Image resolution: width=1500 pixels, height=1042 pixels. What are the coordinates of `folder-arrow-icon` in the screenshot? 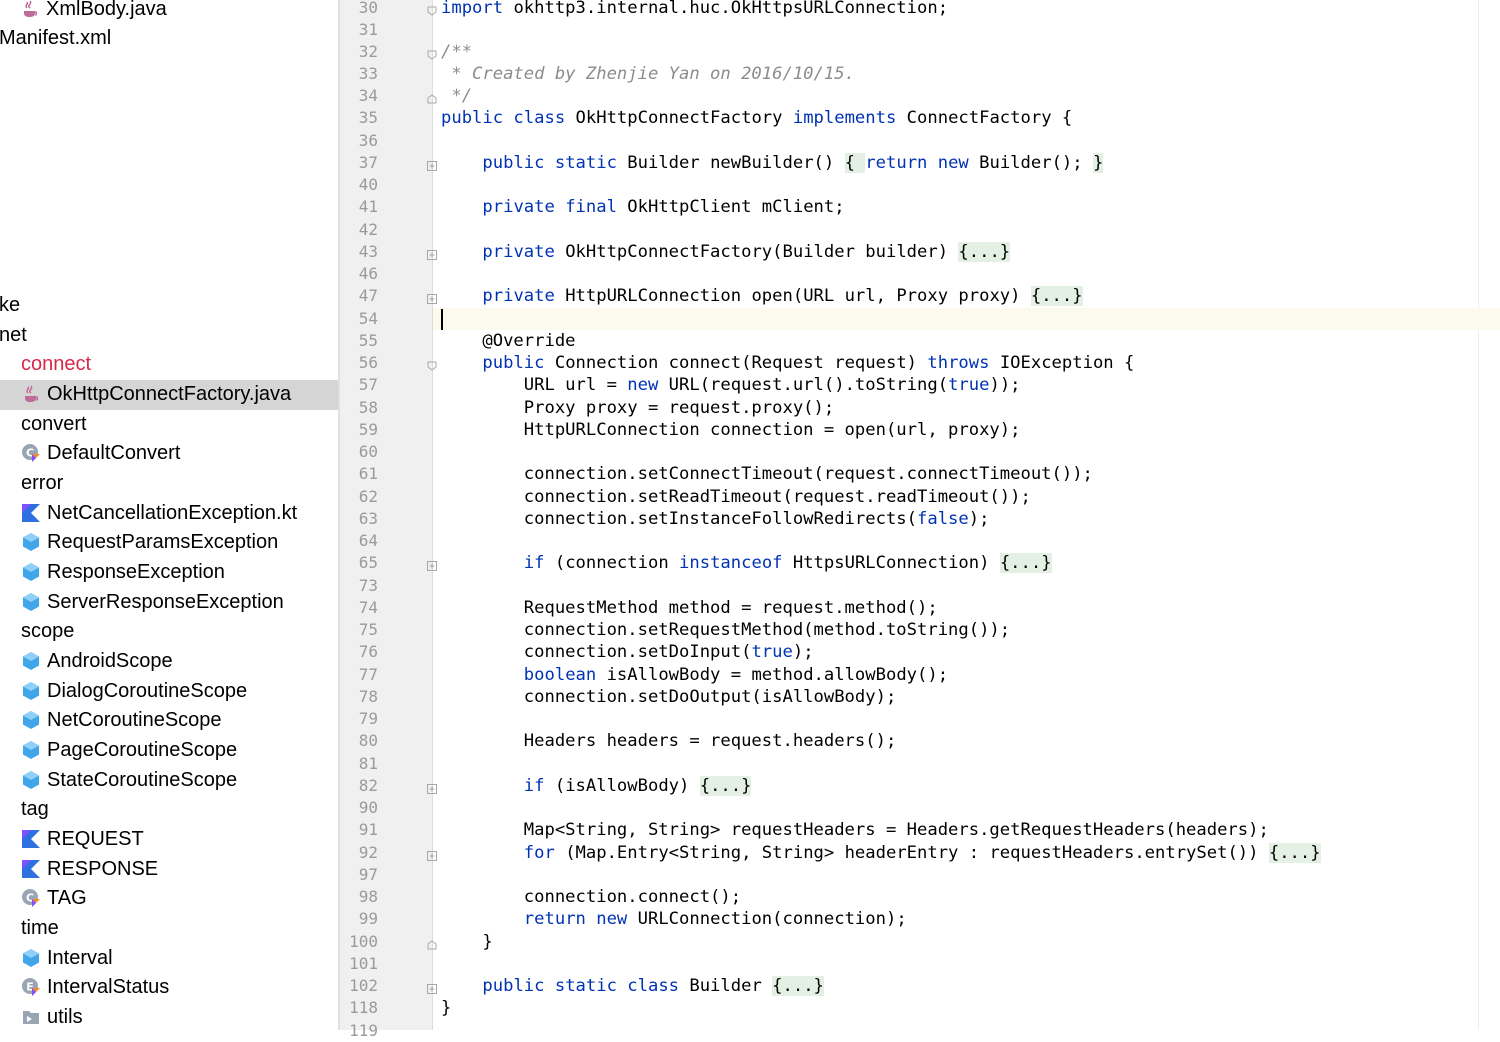 It's located at (31, 1017).